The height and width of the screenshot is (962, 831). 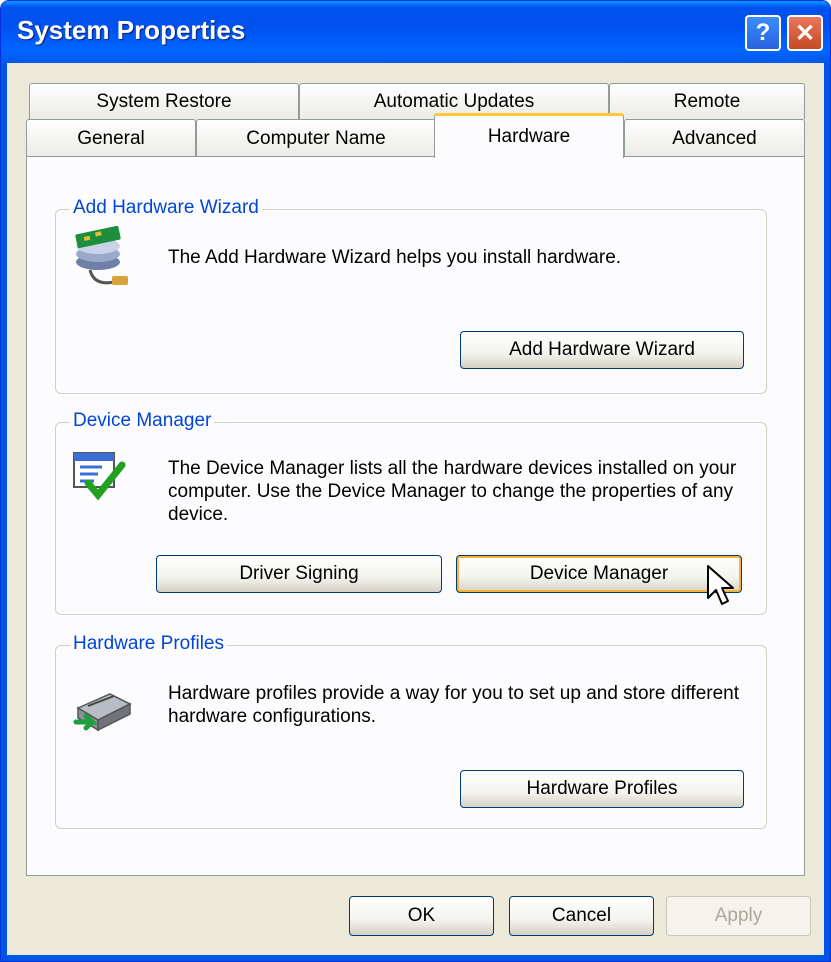 What do you see at coordinates (599, 574) in the screenshot?
I see `device-manager-button: Device Manager` at bounding box center [599, 574].